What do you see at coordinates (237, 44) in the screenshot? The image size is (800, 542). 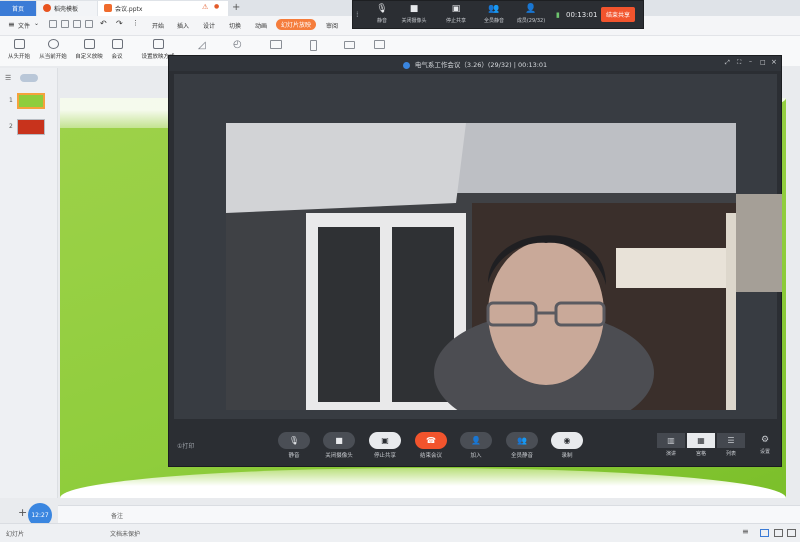 I see `timer-icon: ◴` at bounding box center [237, 44].